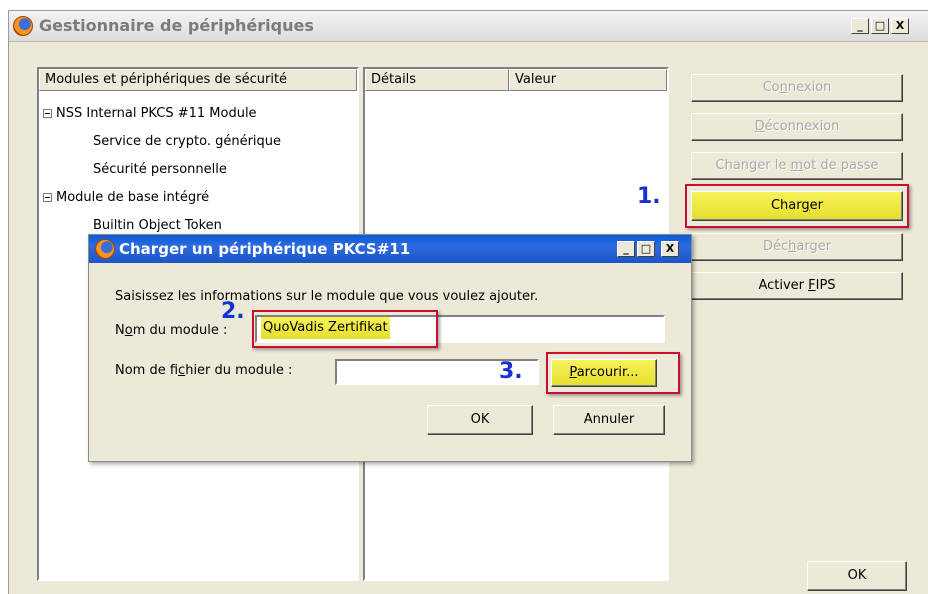 This screenshot has width=928, height=594. Describe the element at coordinates (649, 196) in the screenshot. I see `annotation-step1: 1.` at that location.